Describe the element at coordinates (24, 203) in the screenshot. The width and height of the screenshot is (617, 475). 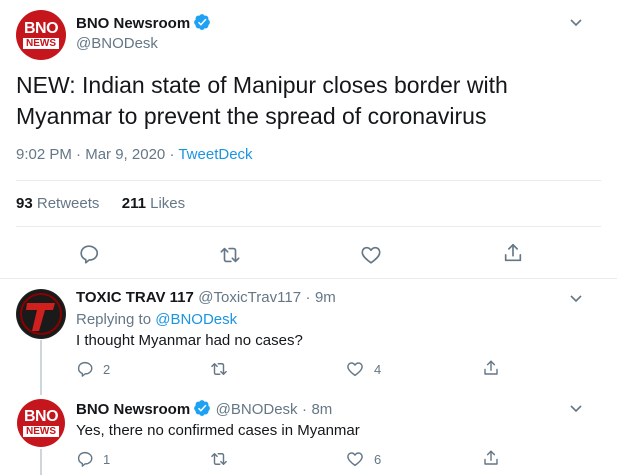
I see `retweets-count: 93` at that location.